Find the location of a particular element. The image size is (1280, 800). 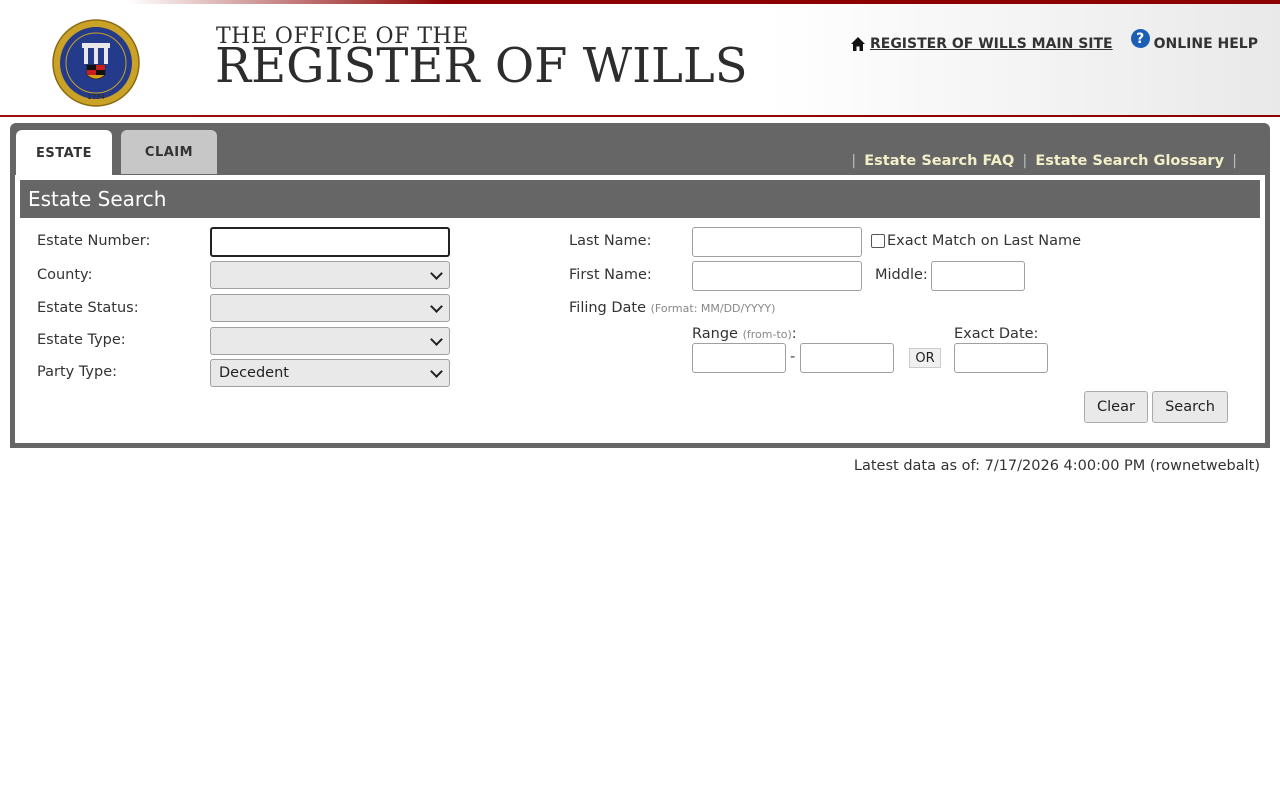

exact-match-label: Exact Match on Last Name is located at coordinates (984, 241).